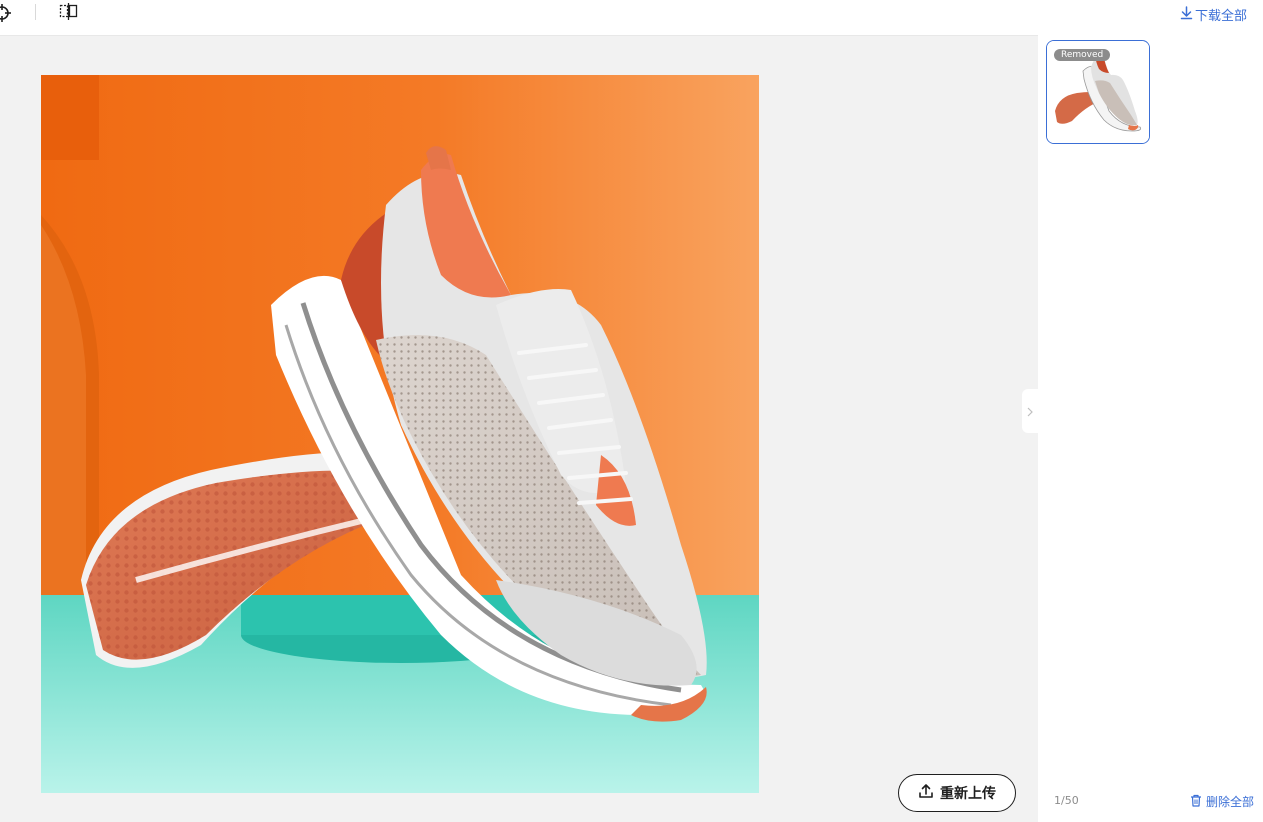 The height and width of the screenshot is (822, 1263). I want to click on image-thumbnail: Removed, so click(1098, 92).